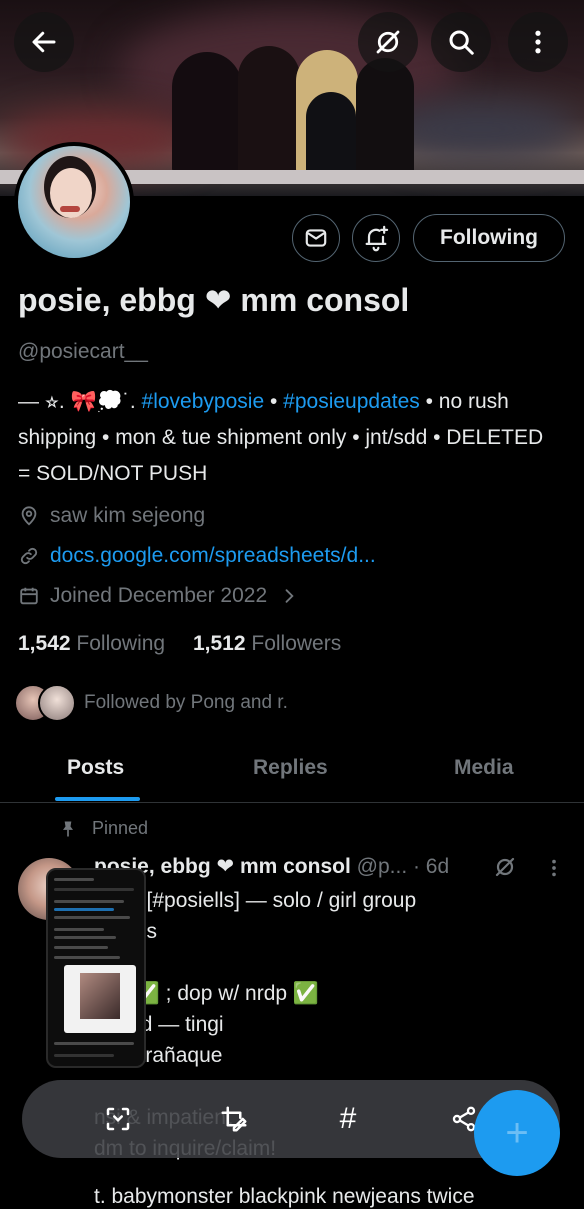  I want to click on message-button, so click(316, 238).